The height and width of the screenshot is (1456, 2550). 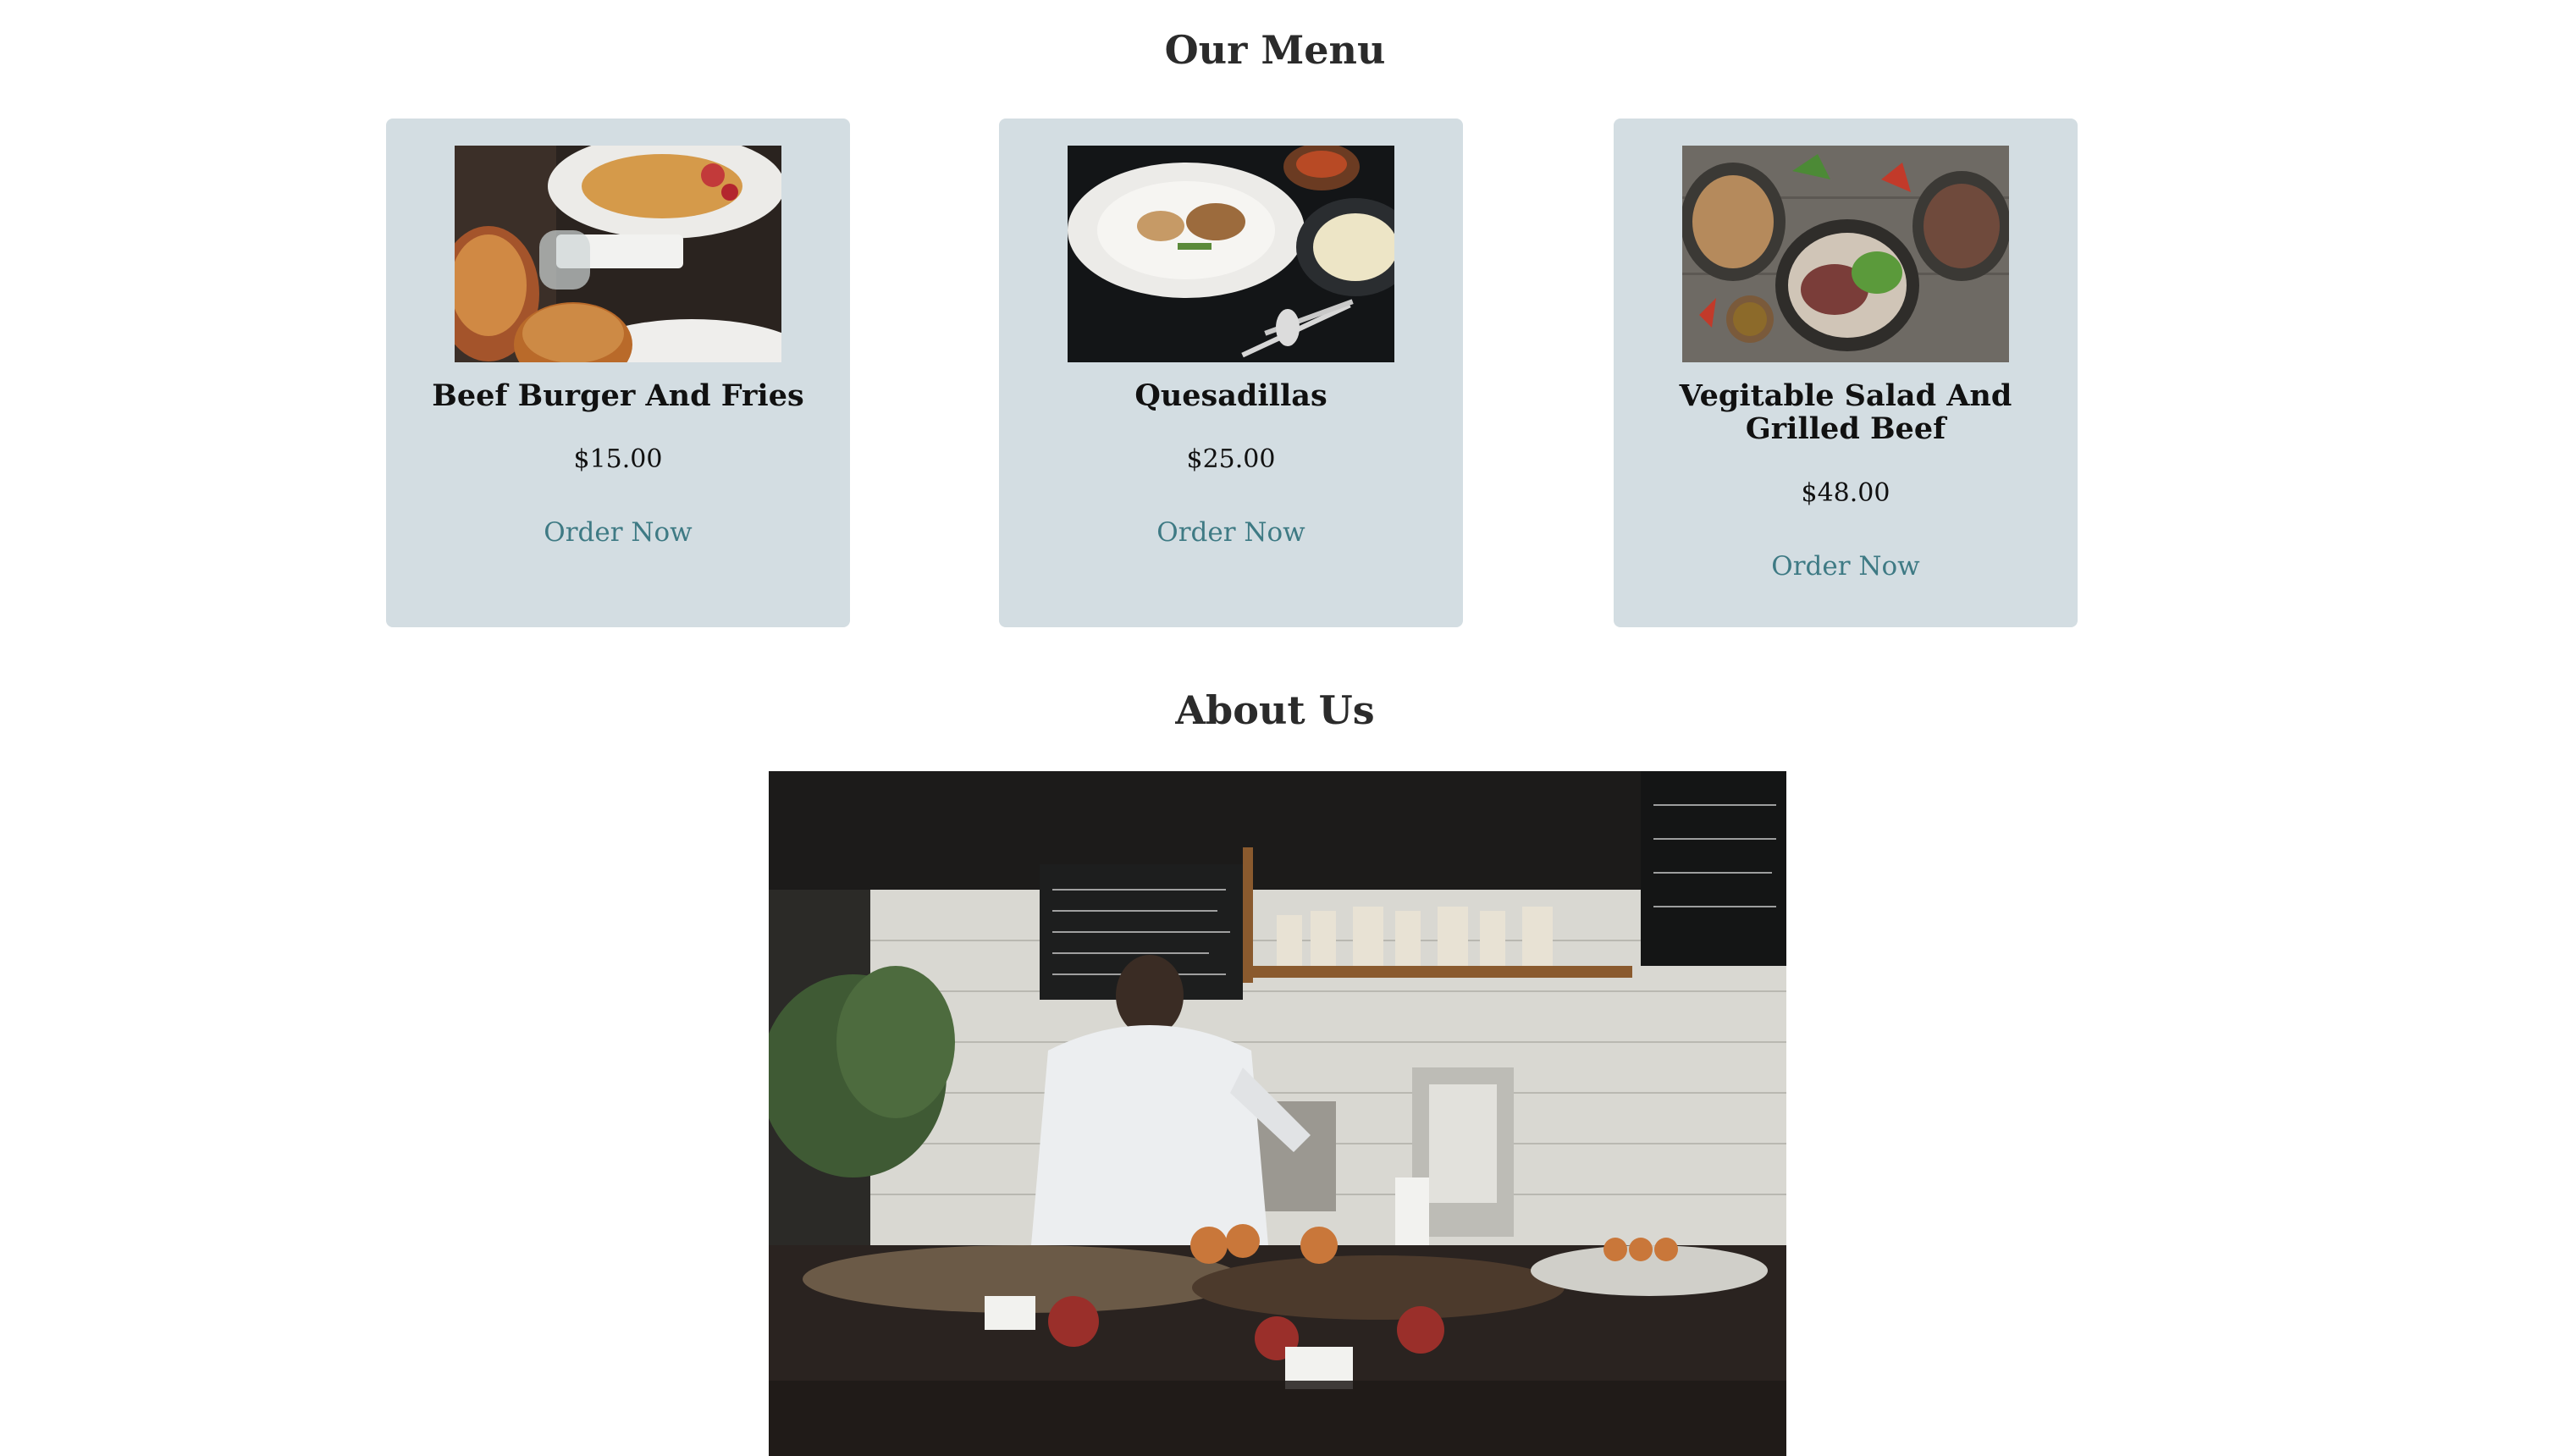 What do you see at coordinates (618, 459) in the screenshot?
I see `dish-price: $15.00` at bounding box center [618, 459].